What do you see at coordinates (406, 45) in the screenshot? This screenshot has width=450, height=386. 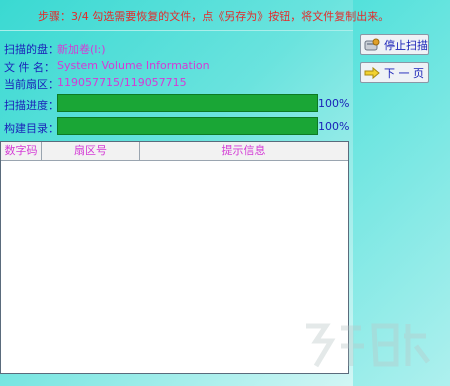 I see `stop-scan-label: 停止扫描` at bounding box center [406, 45].